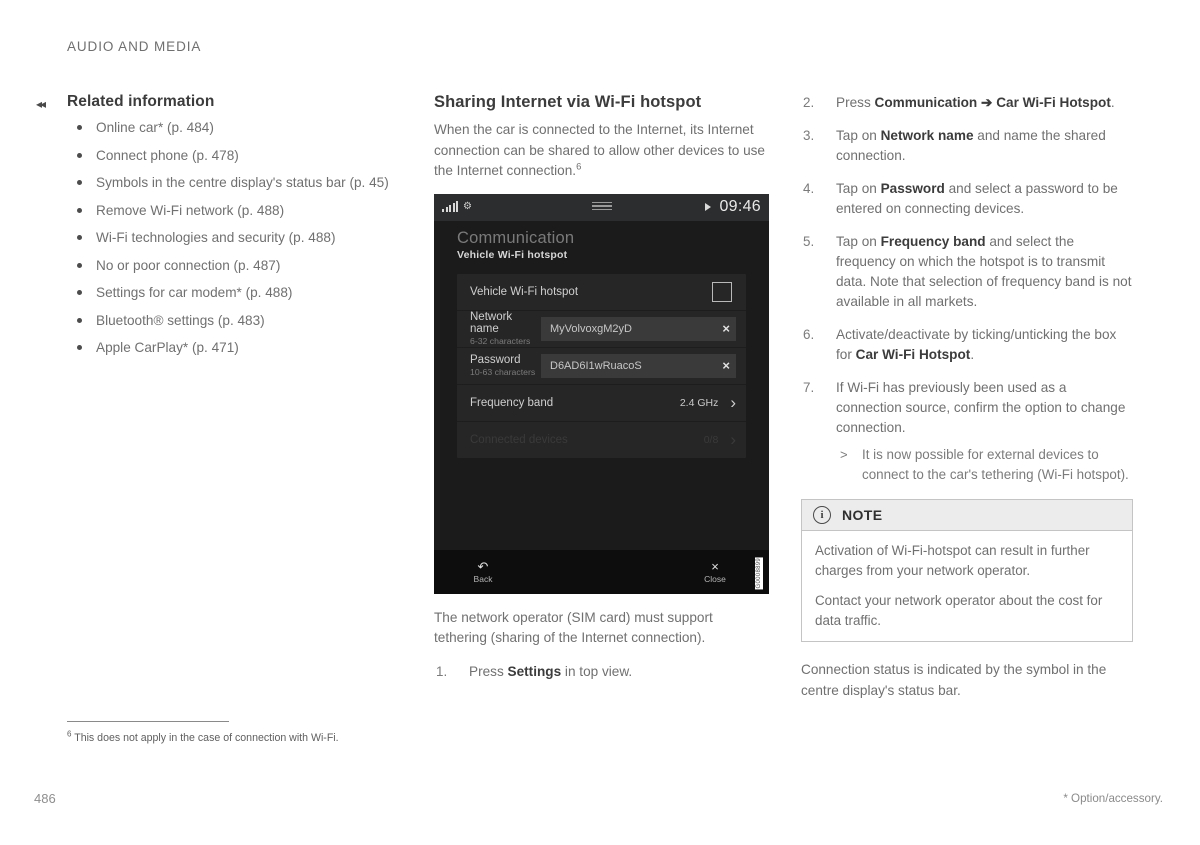  I want to click on row-label-text: Password, so click(495, 360).